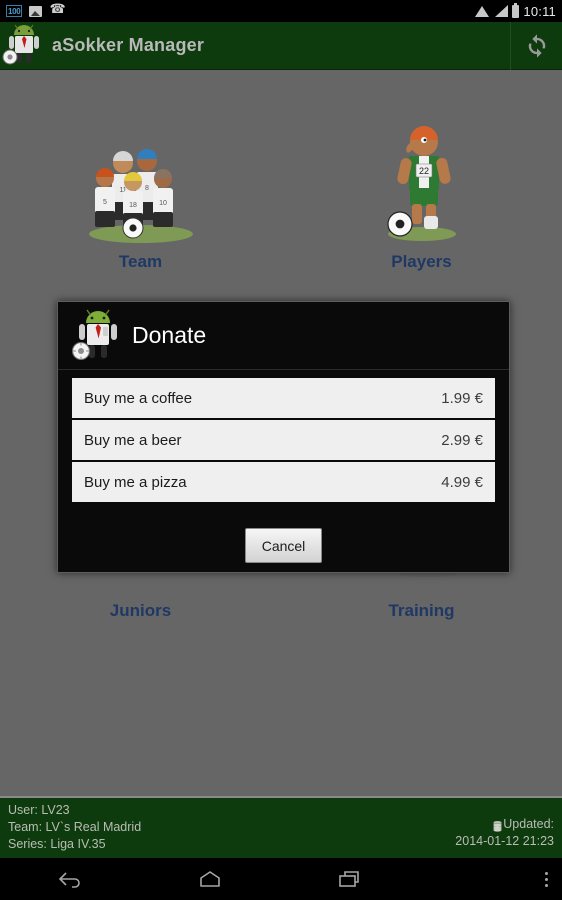 This screenshot has height=900, width=562. I want to click on database-icon, so click(497, 825).